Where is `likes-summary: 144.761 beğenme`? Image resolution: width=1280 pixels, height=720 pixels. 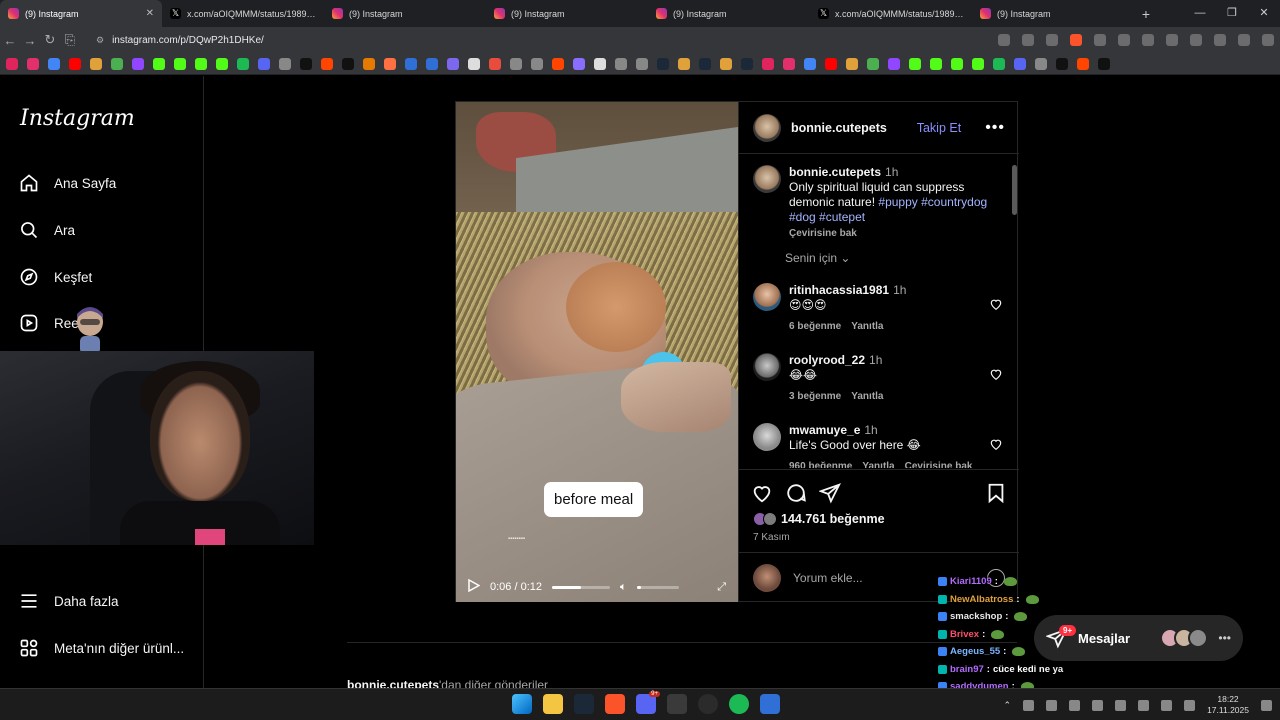 likes-summary: 144.761 beğenme is located at coordinates (819, 519).